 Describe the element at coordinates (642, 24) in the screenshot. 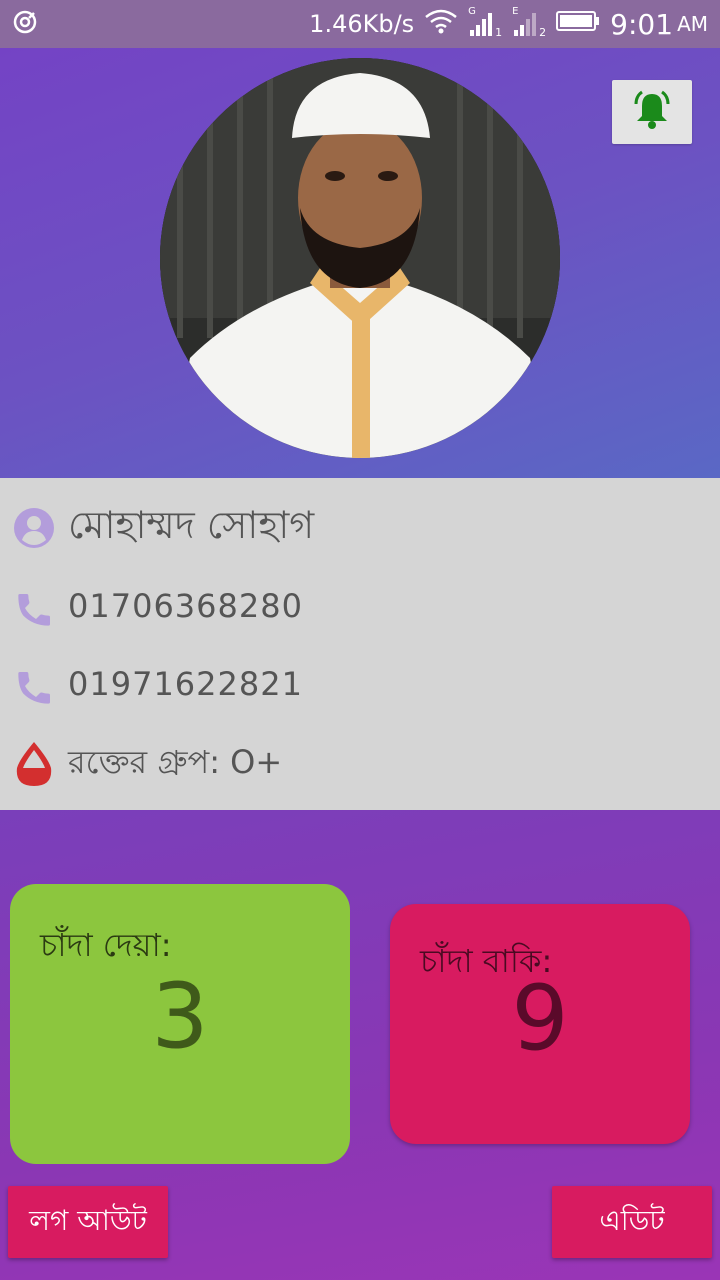

I see `clock-time: 9:01` at that location.